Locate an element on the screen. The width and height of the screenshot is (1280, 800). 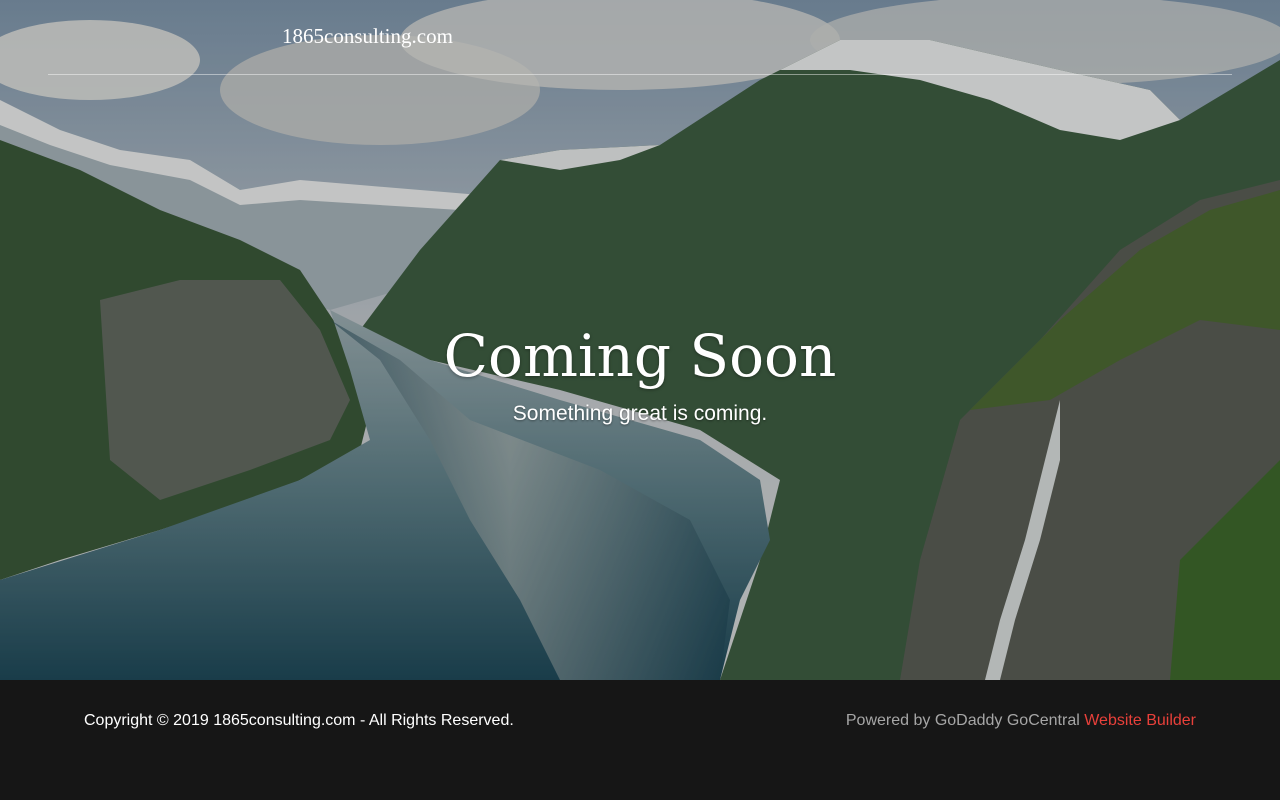
page-title: Coming Soon is located at coordinates (640, 356).